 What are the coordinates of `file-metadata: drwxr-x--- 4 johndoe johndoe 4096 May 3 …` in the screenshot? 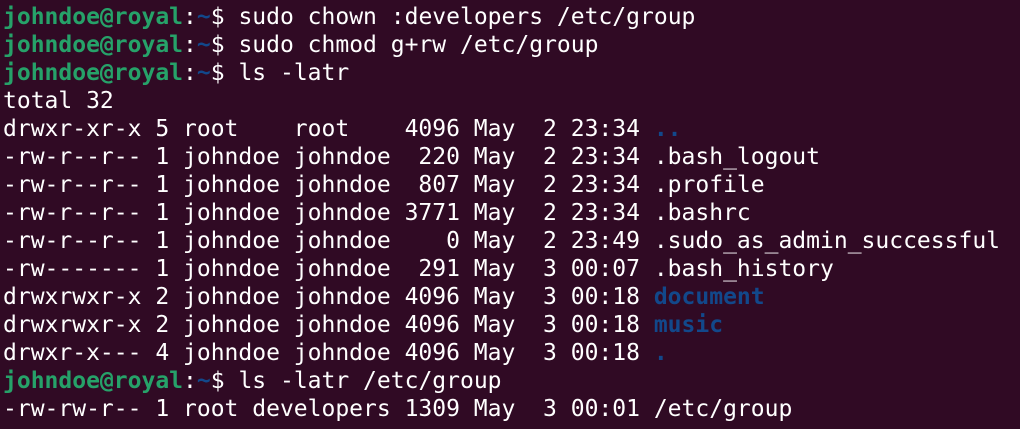 It's located at (328, 353).